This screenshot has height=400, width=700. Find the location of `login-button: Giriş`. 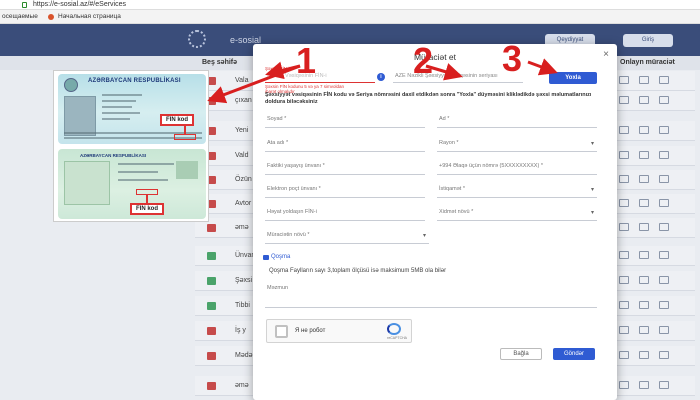

login-button: Giriş is located at coordinates (648, 40).